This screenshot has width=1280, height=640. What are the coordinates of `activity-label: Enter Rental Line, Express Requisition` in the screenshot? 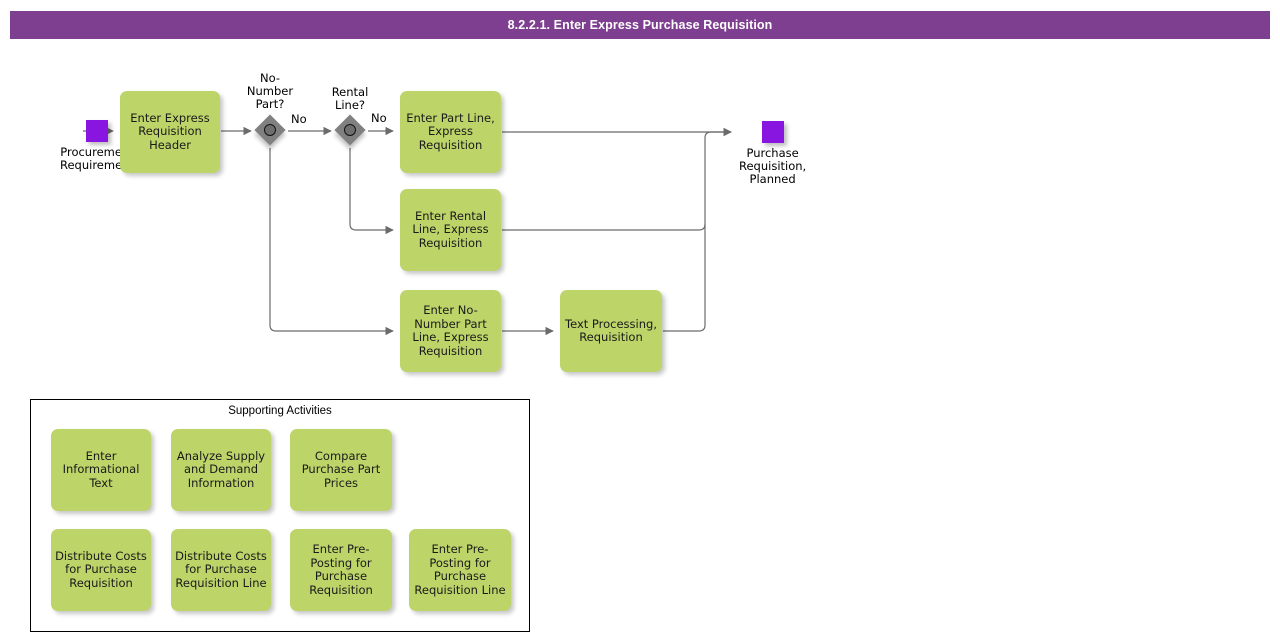 It's located at (450, 229).